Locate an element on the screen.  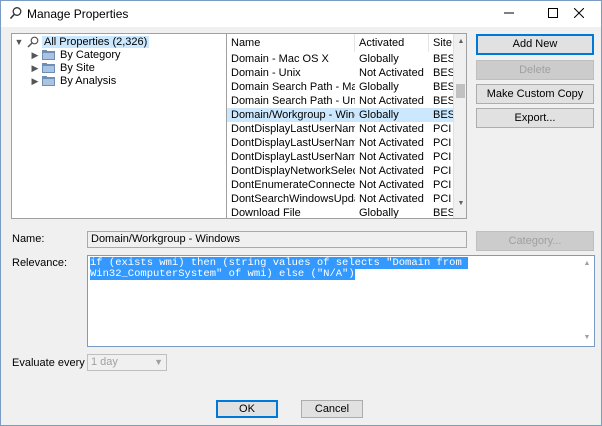
delete-button: Delete is located at coordinates (535, 70).